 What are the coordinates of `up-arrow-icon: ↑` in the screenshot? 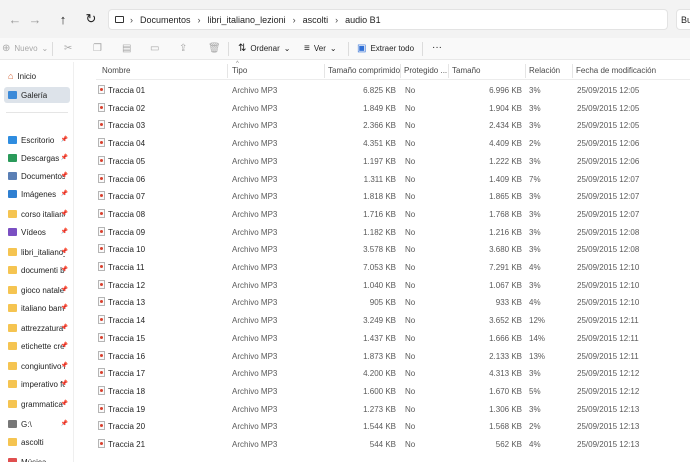 It's located at (63, 19).